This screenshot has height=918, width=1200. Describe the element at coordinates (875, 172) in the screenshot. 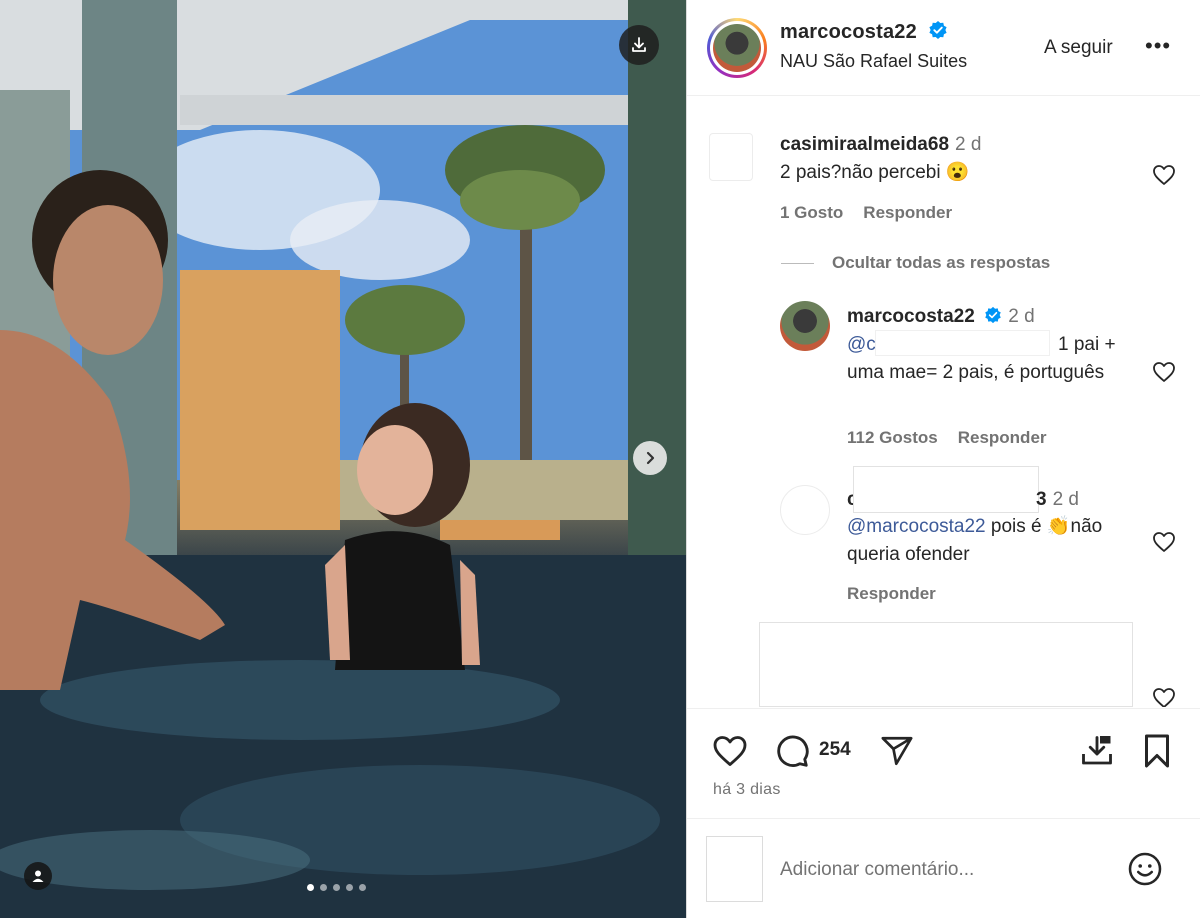

I see `comment-text: 2 pais?não percebi 😮` at that location.